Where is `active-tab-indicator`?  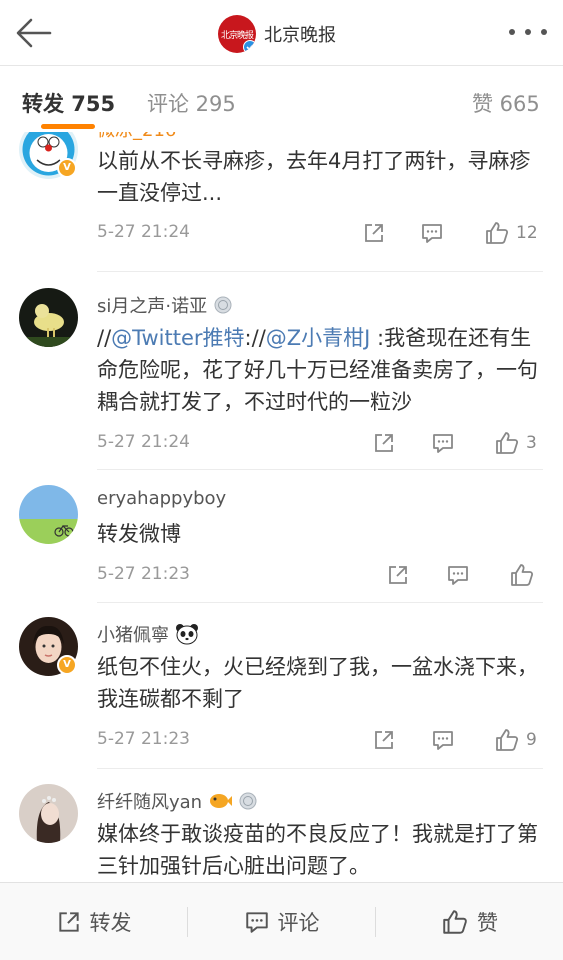
active-tab-indicator is located at coordinates (68, 126).